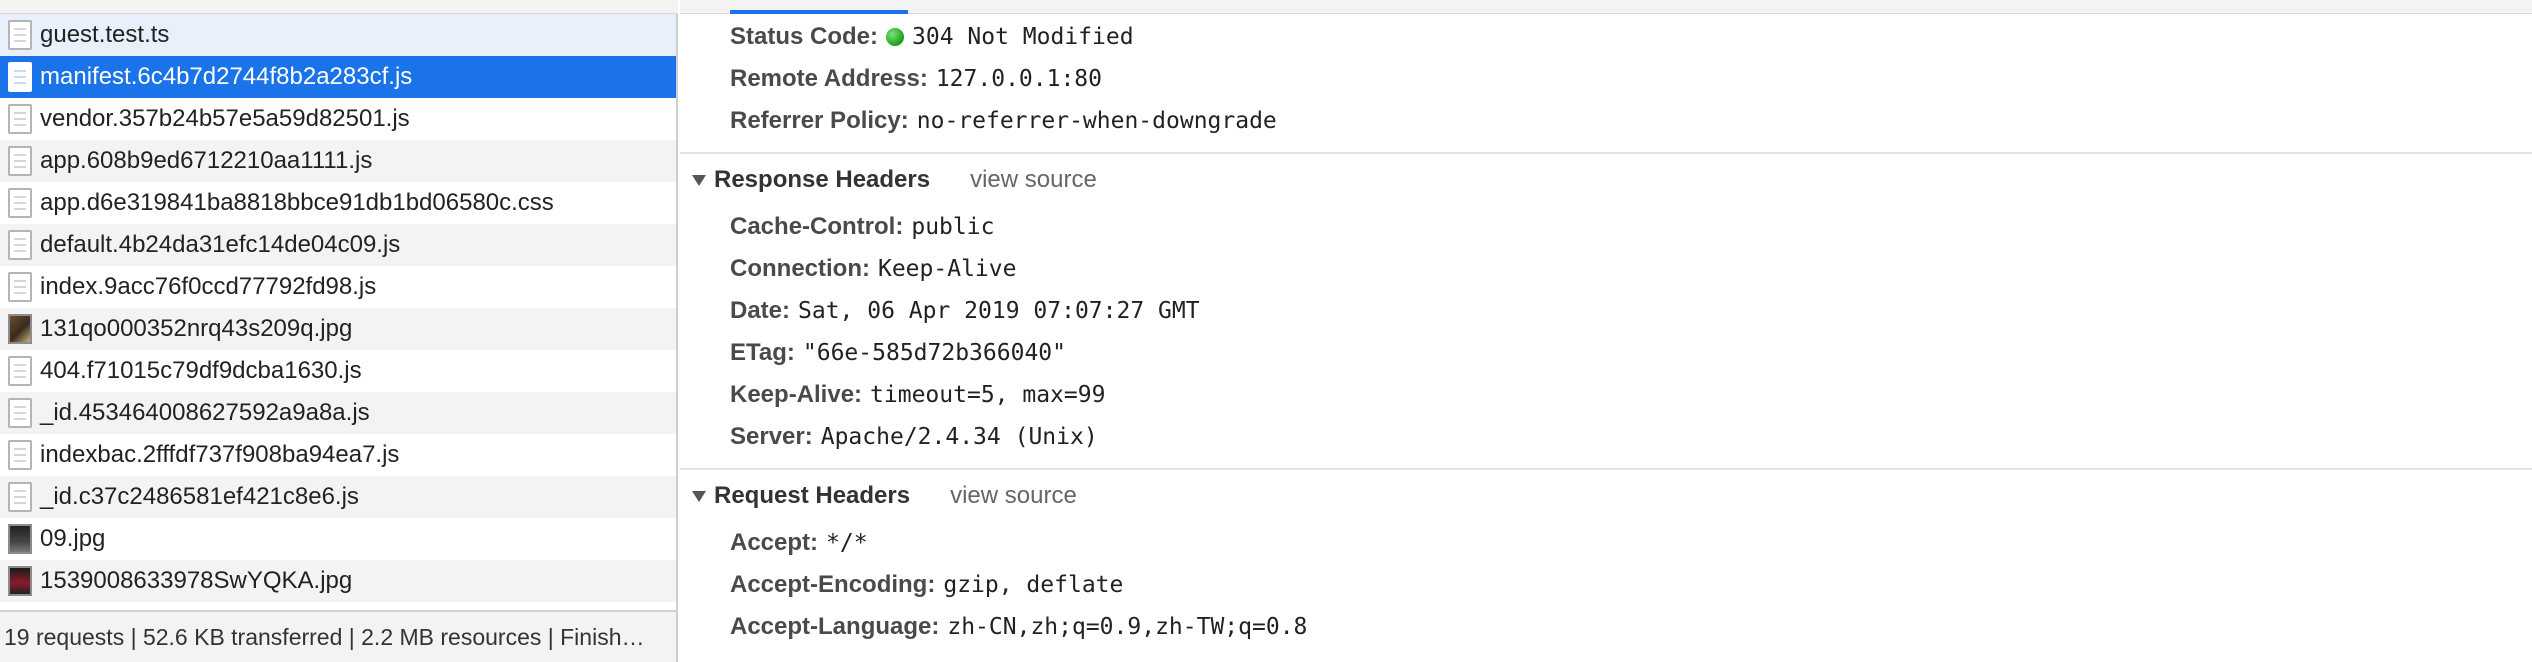 This screenshot has width=2532, height=662. I want to click on request-name: index.9acc76f0ccd77792fd98.js, so click(208, 286).